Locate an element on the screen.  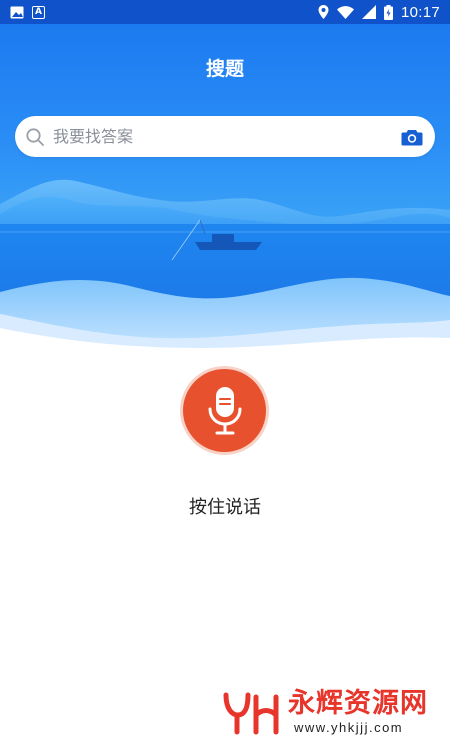
voice-record-button is located at coordinates (224, 410).